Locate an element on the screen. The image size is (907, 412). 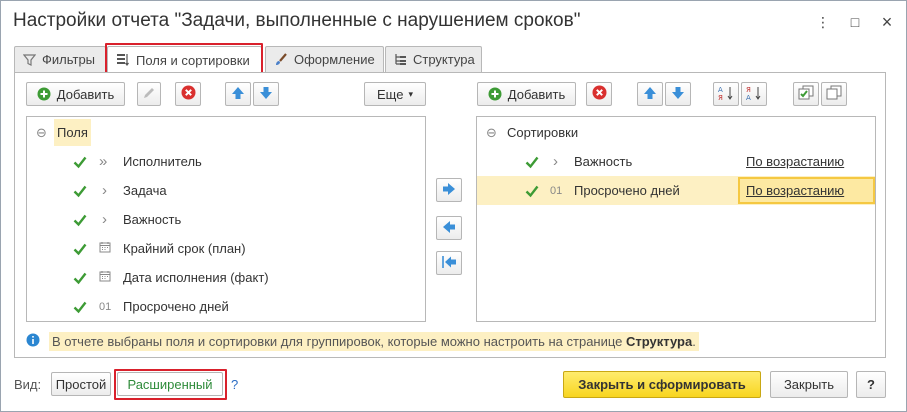
field-label: Важность is located at coordinates (152, 219).